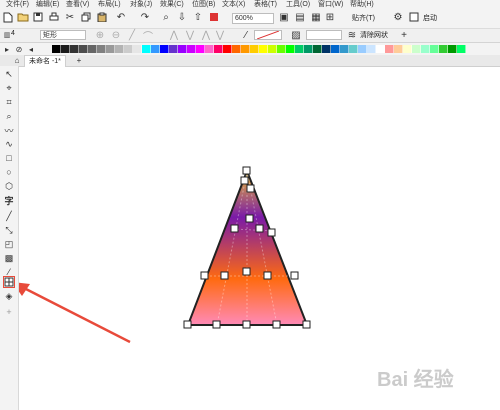 This screenshot has height=410, width=500. What do you see at coordinates (9, 296) in the screenshot?
I see `smart-fill-icon: ◈` at bounding box center [9, 296].